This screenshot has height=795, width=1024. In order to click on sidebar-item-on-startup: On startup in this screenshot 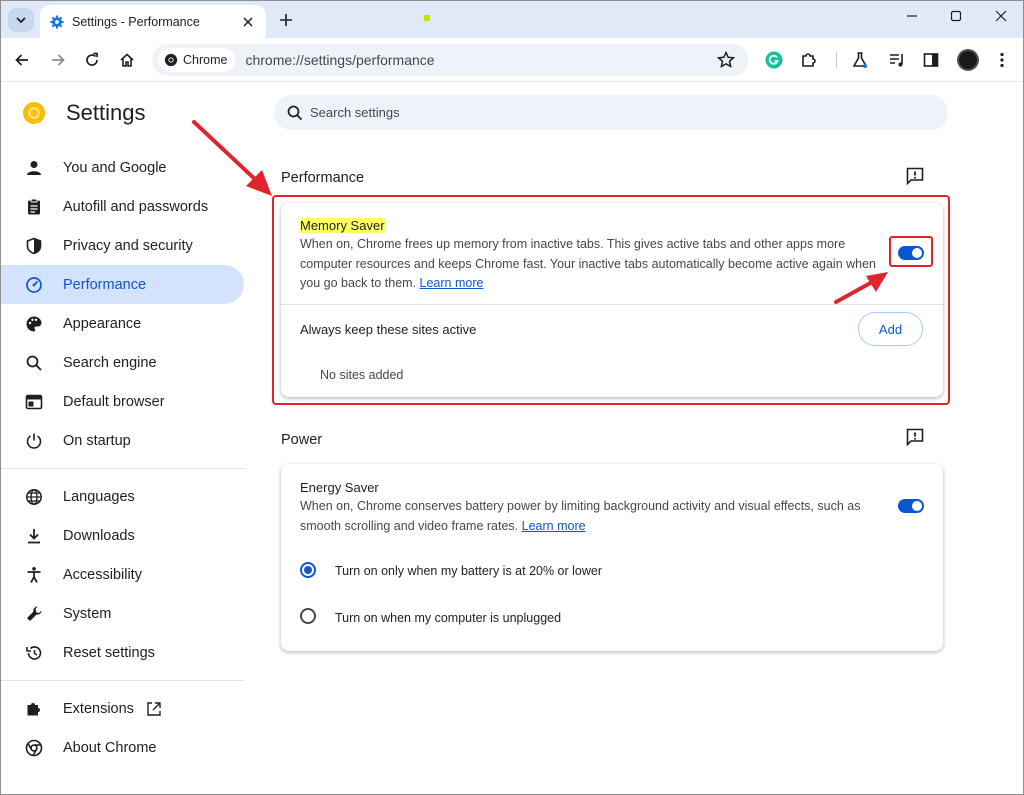, I will do `click(122, 440)`.